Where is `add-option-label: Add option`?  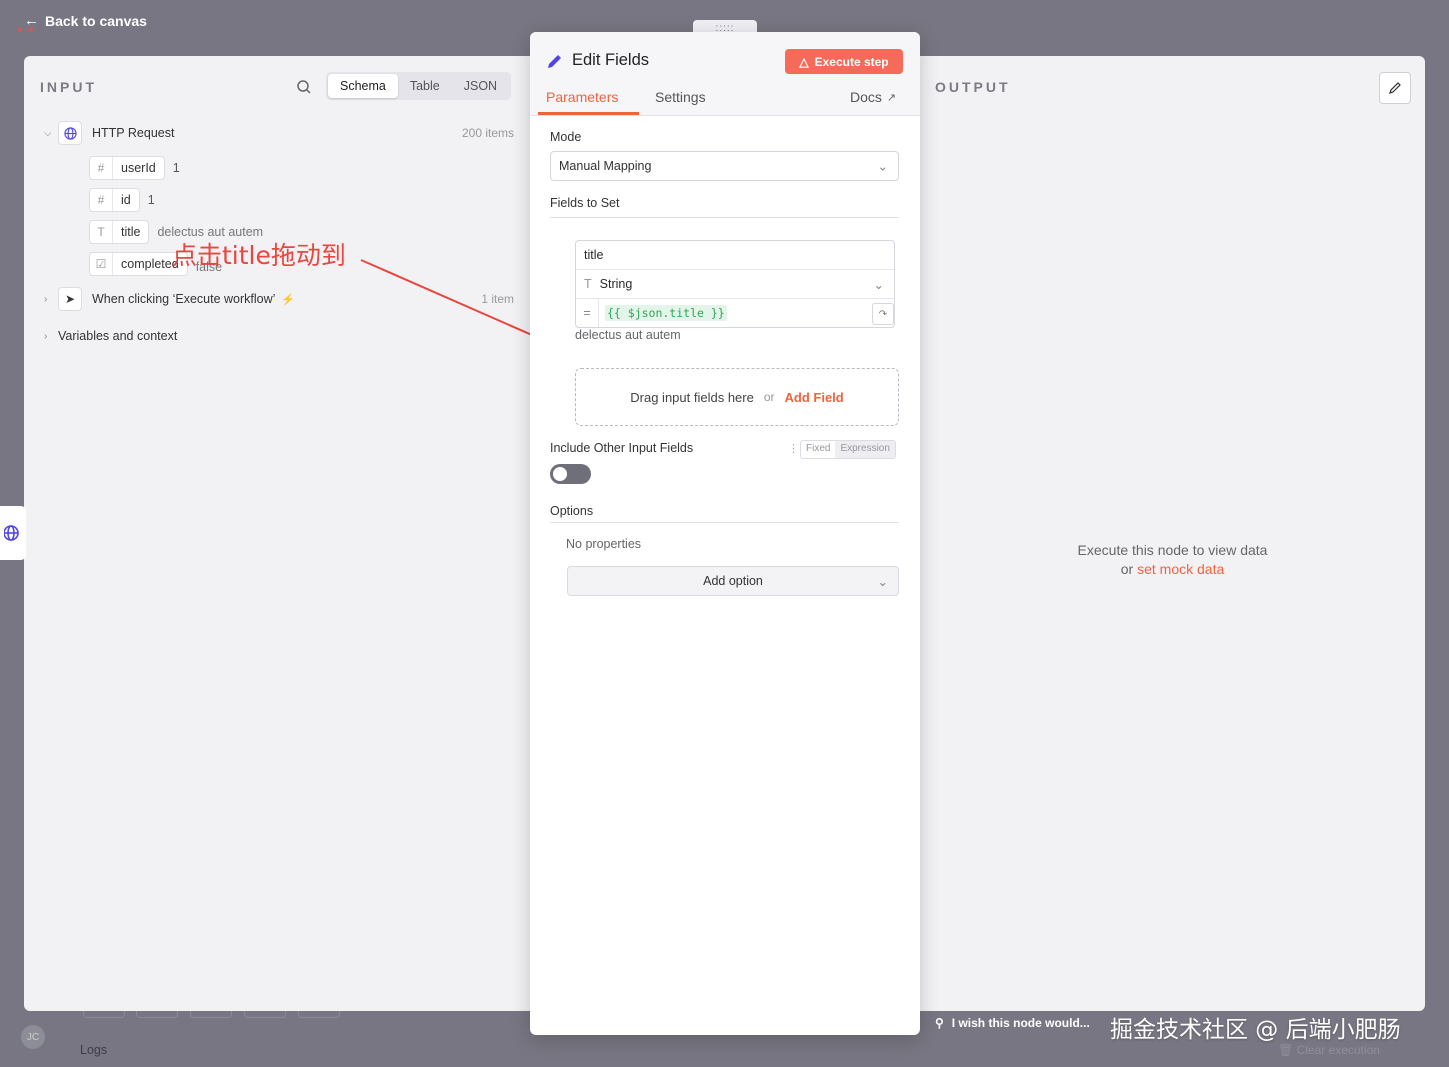 add-option-label: Add option is located at coordinates (733, 581).